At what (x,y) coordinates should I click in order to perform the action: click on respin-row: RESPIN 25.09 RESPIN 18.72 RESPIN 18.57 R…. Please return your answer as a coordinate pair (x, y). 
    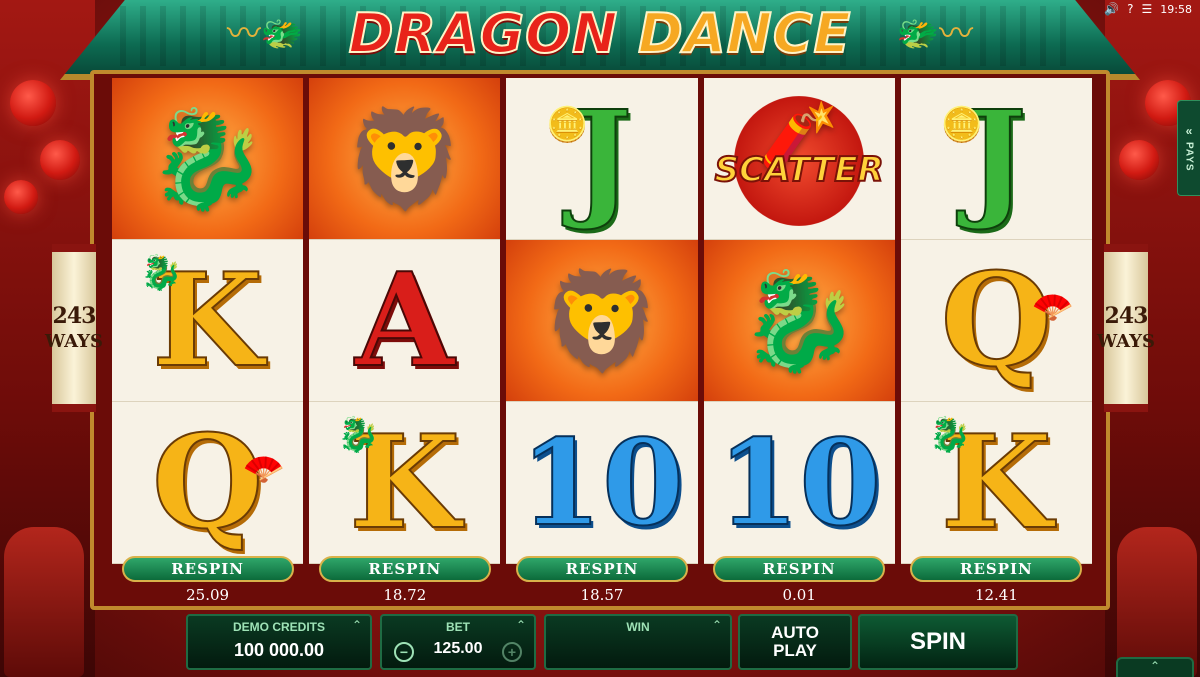
    Looking at the image, I should click on (602, 584).